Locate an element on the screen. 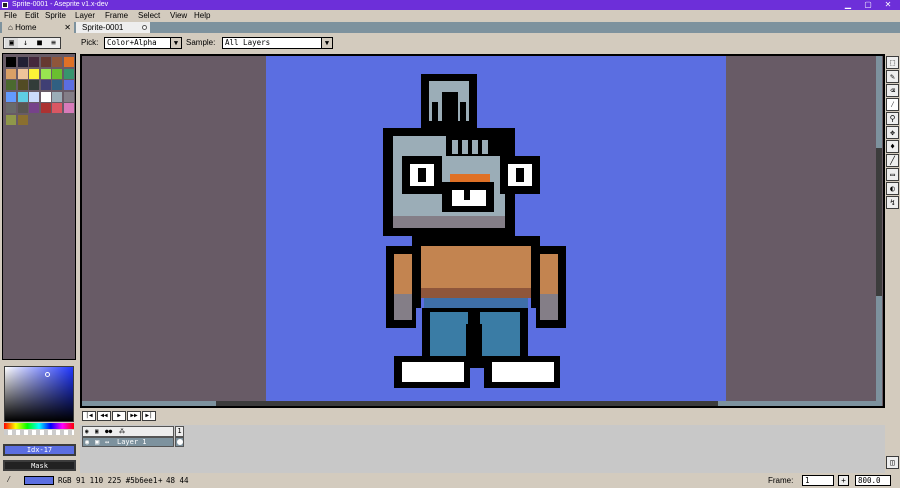  intersect-icon: ≡ is located at coordinates (53, 43).